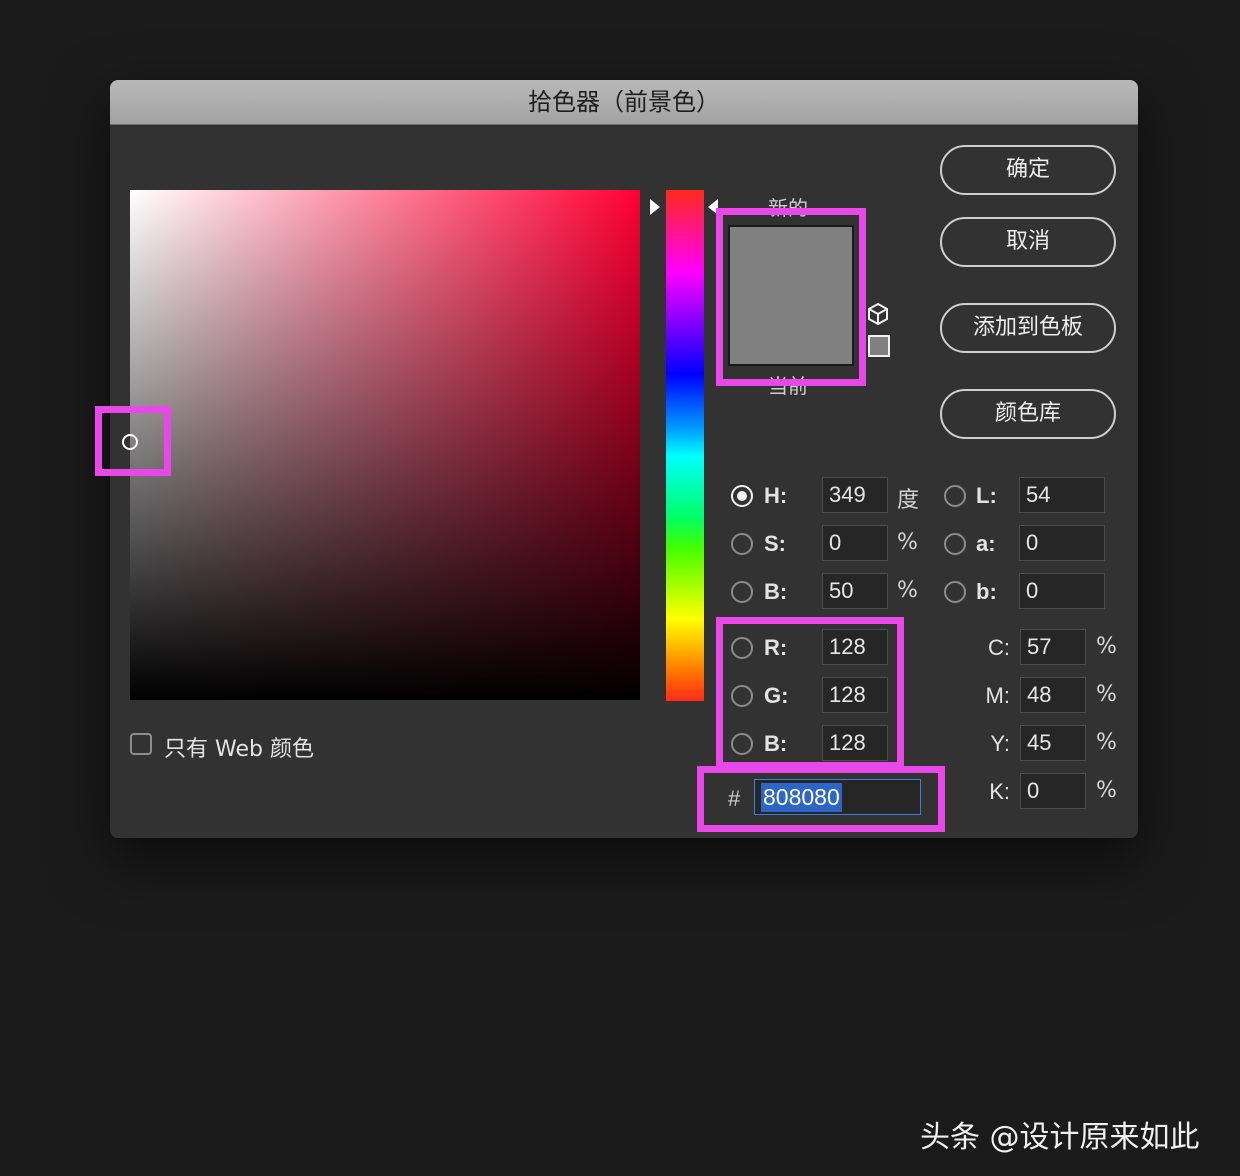 This screenshot has width=1240, height=1176. What do you see at coordinates (986, 543) in the screenshot?
I see `a-label: a:` at bounding box center [986, 543].